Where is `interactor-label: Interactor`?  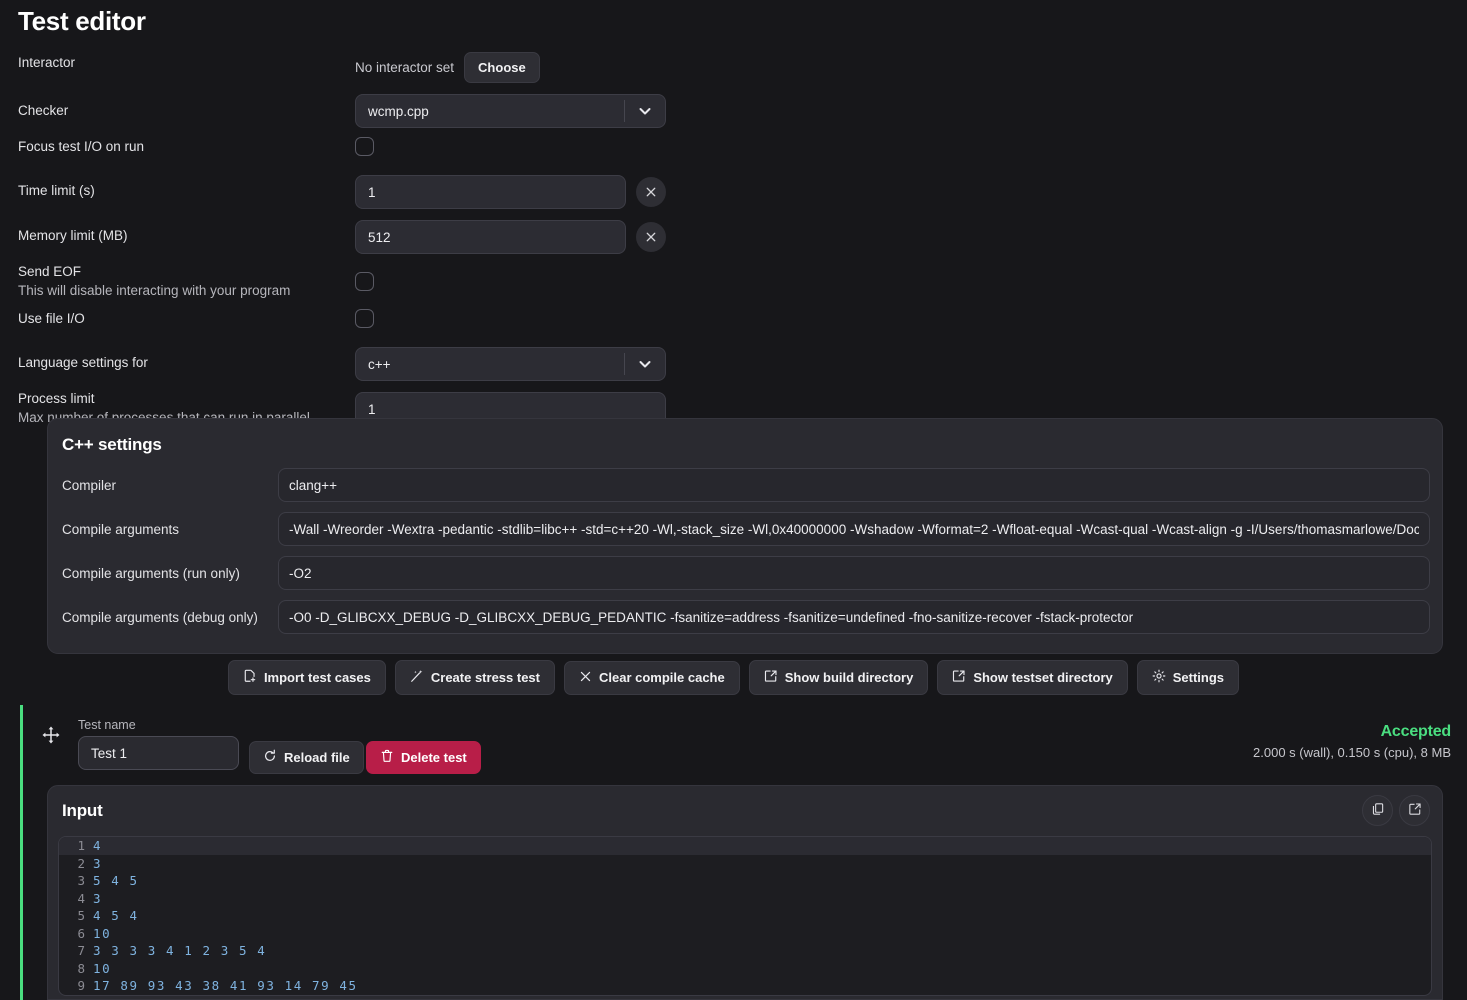 interactor-label: Interactor is located at coordinates (47, 62).